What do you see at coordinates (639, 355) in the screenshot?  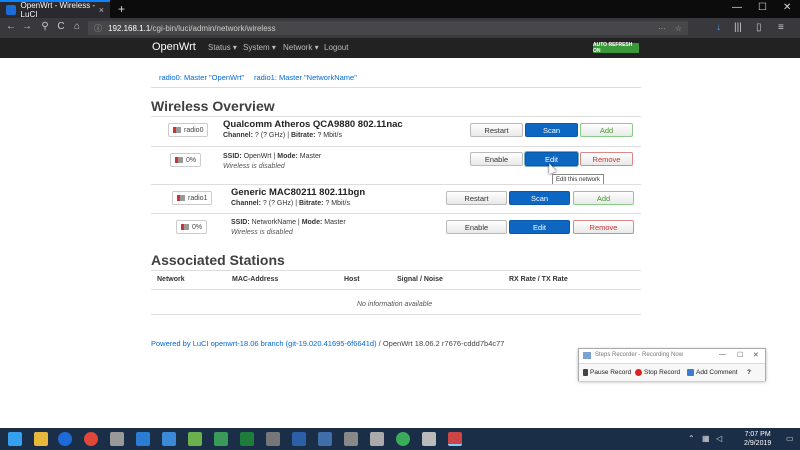 I see `steps-recorder-title: Steps Recorder - Recording Now` at bounding box center [639, 355].